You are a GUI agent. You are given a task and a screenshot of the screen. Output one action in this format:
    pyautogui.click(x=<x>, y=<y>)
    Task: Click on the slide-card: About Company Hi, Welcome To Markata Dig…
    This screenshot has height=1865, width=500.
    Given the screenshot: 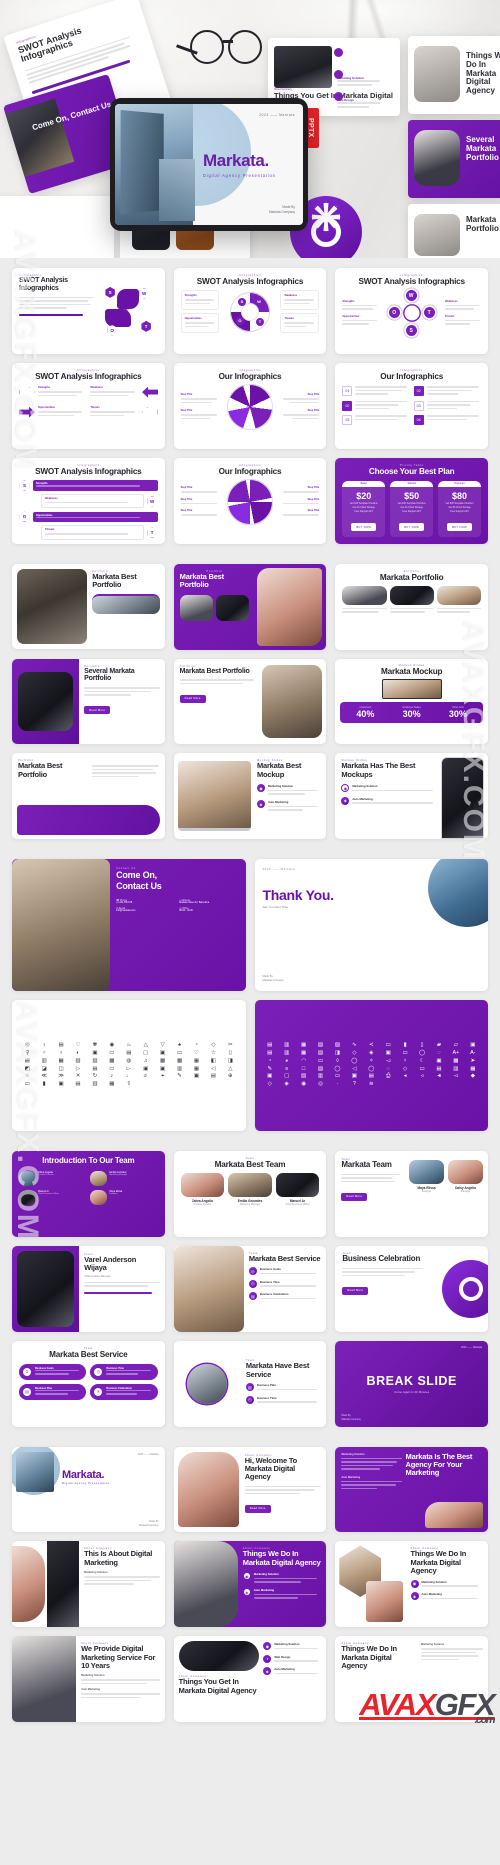 What is the action you would take?
    pyautogui.click(x=250, y=1489)
    